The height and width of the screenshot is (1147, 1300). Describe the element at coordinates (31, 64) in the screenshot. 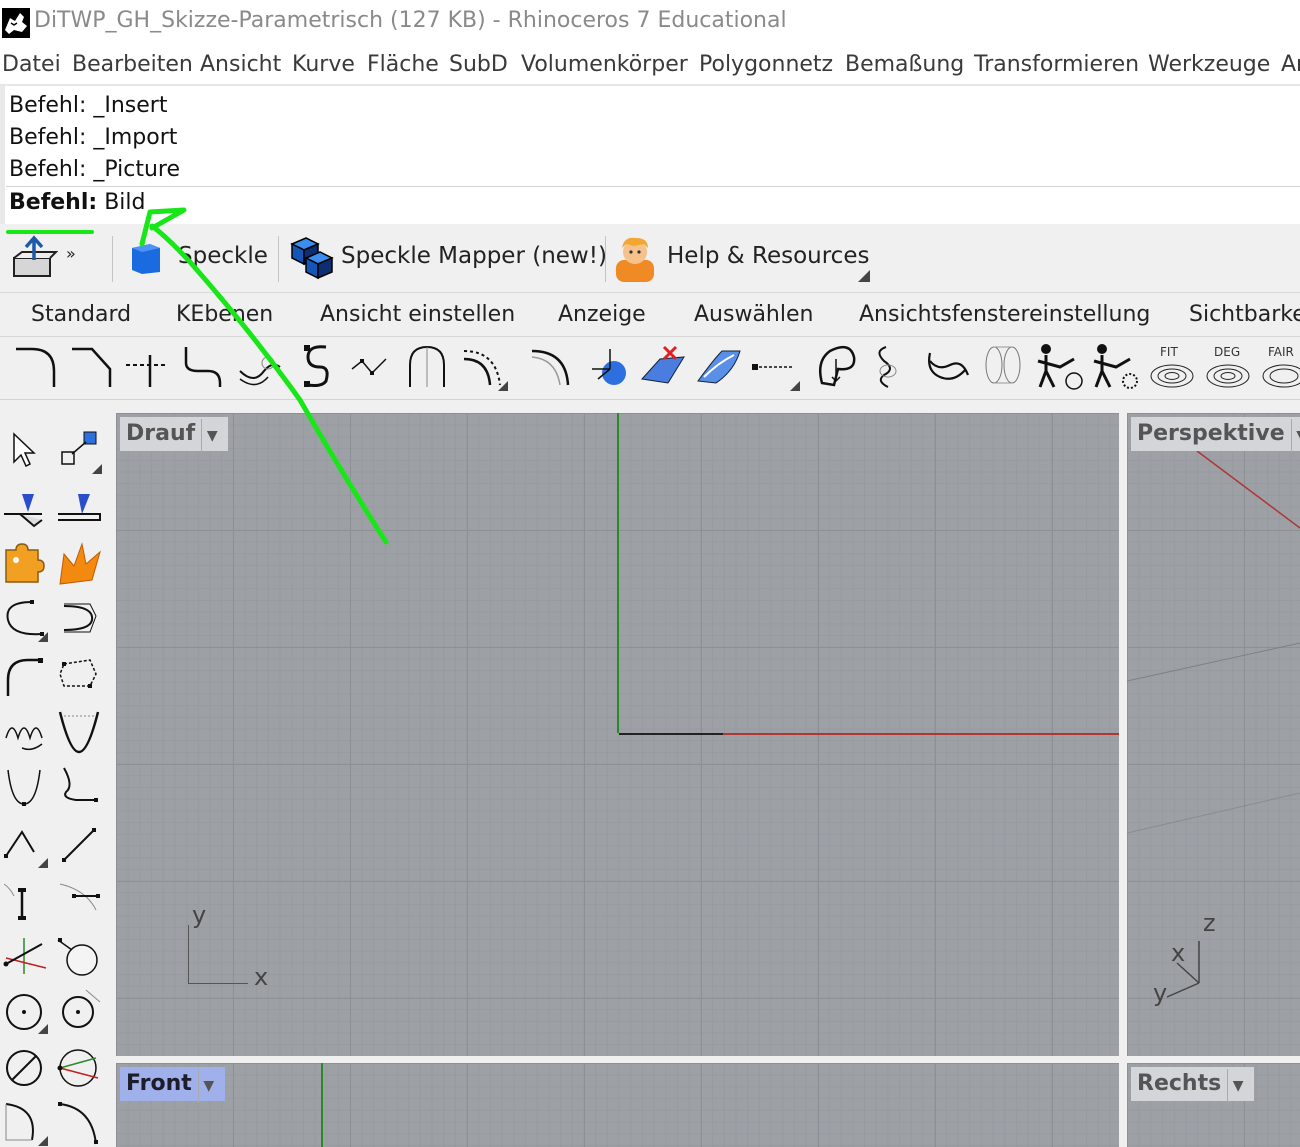

I see `menu-datei: Datei` at that location.